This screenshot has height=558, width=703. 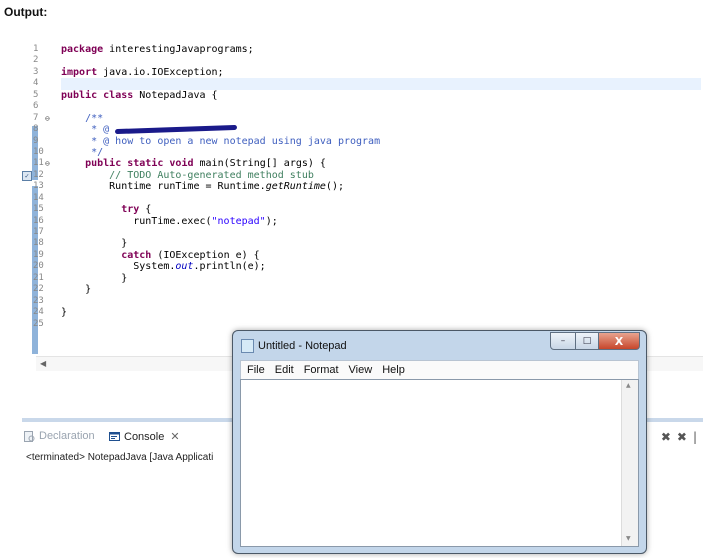 I want to click on tab-declaration: Declaration, so click(x=59, y=436).